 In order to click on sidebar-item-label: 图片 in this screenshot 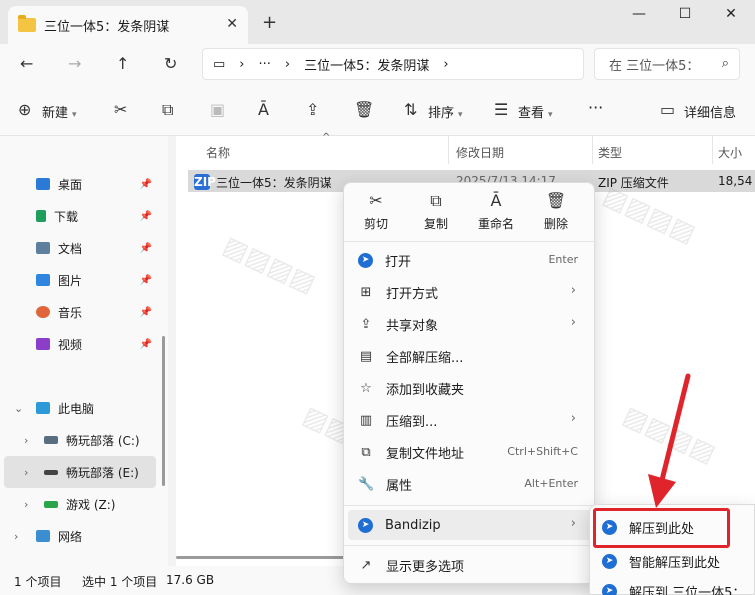, I will do `click(70, 280)`.